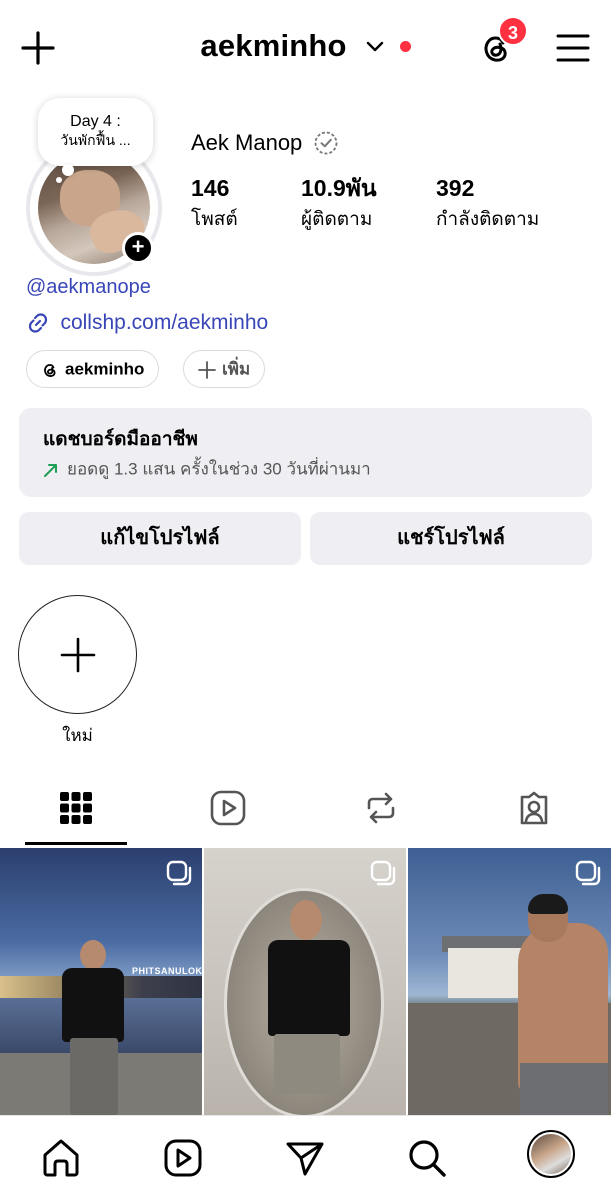  Describe the element at coordinates (210, 188) in the screenshot. I see `stat-posts-value: 146` at that location.